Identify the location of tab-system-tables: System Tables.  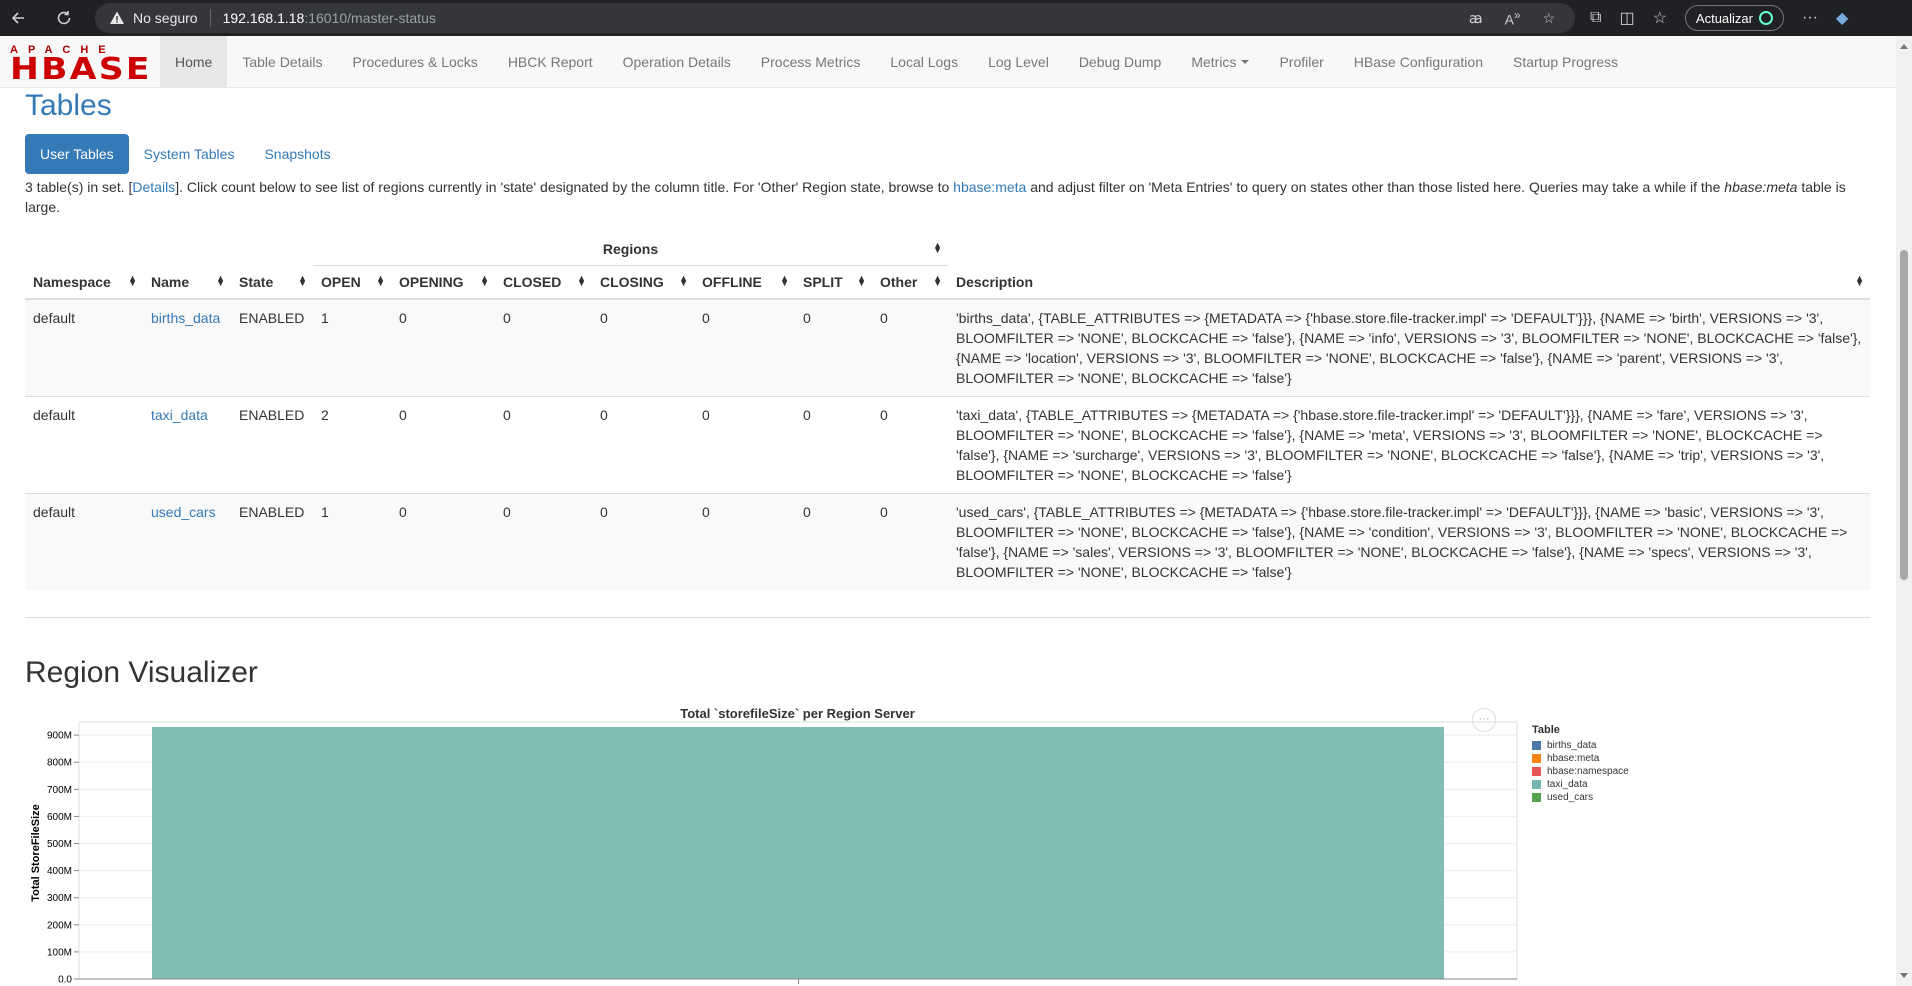
(189, 154).